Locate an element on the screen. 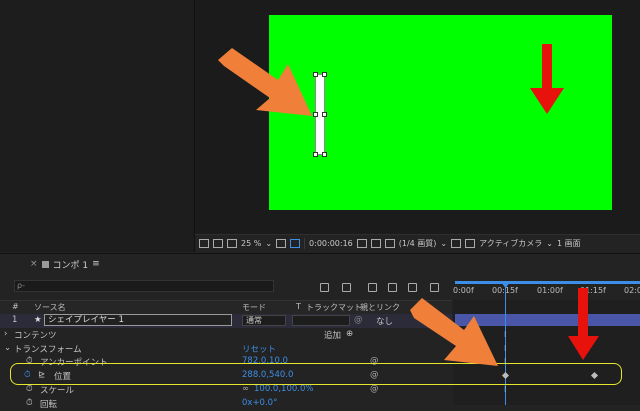 This screenshot has width=640, height=411. expand-icon: ⌄ is located at coordinates (7, 348).